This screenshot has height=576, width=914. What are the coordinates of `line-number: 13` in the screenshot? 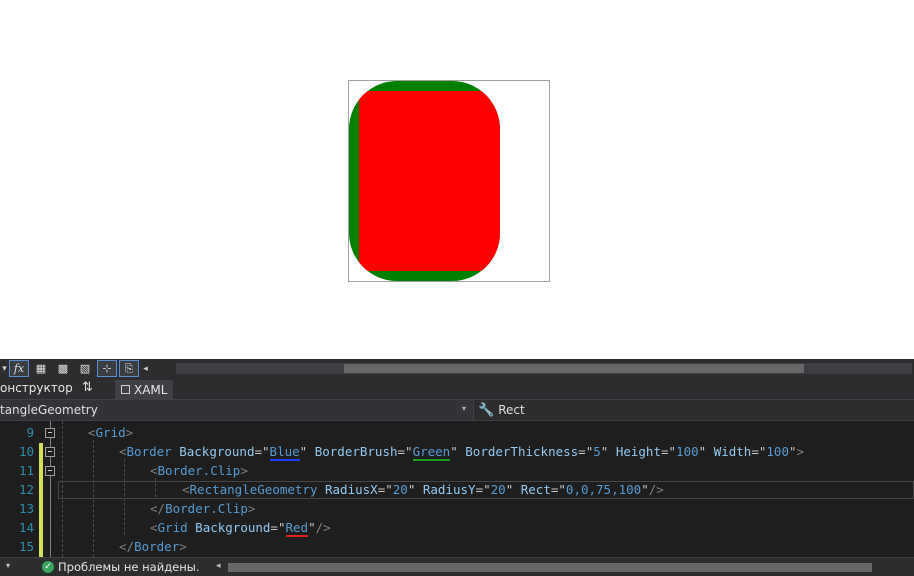 It's located at (26, 508).